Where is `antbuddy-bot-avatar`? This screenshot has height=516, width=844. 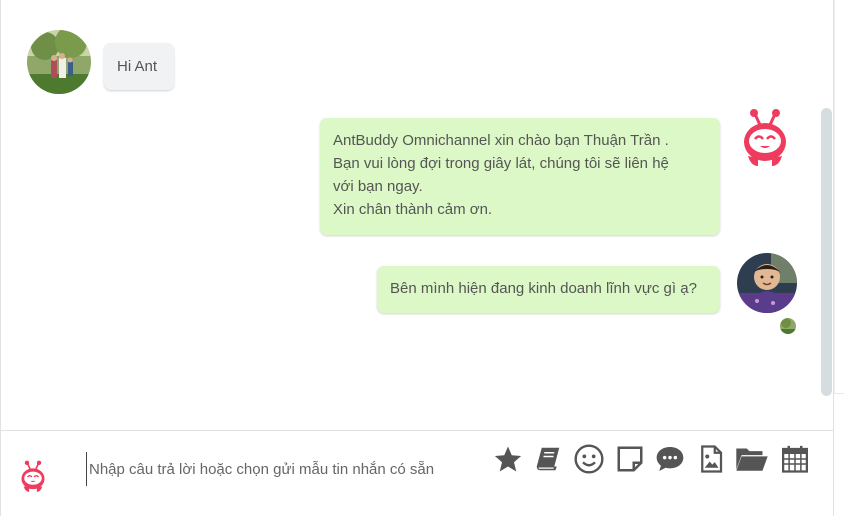 antbuddy-bot-avatar is located at coordinates (765, 137).